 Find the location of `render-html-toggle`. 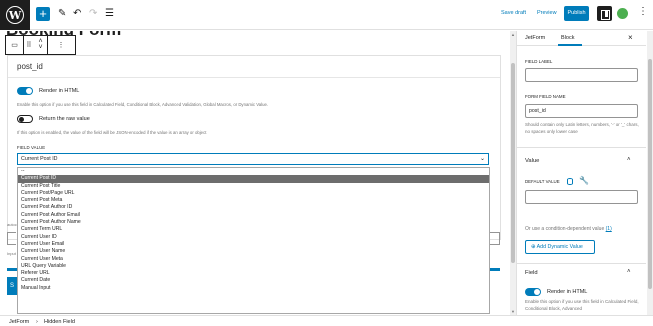

render-html-toggle is located at coordinates (25, 91).